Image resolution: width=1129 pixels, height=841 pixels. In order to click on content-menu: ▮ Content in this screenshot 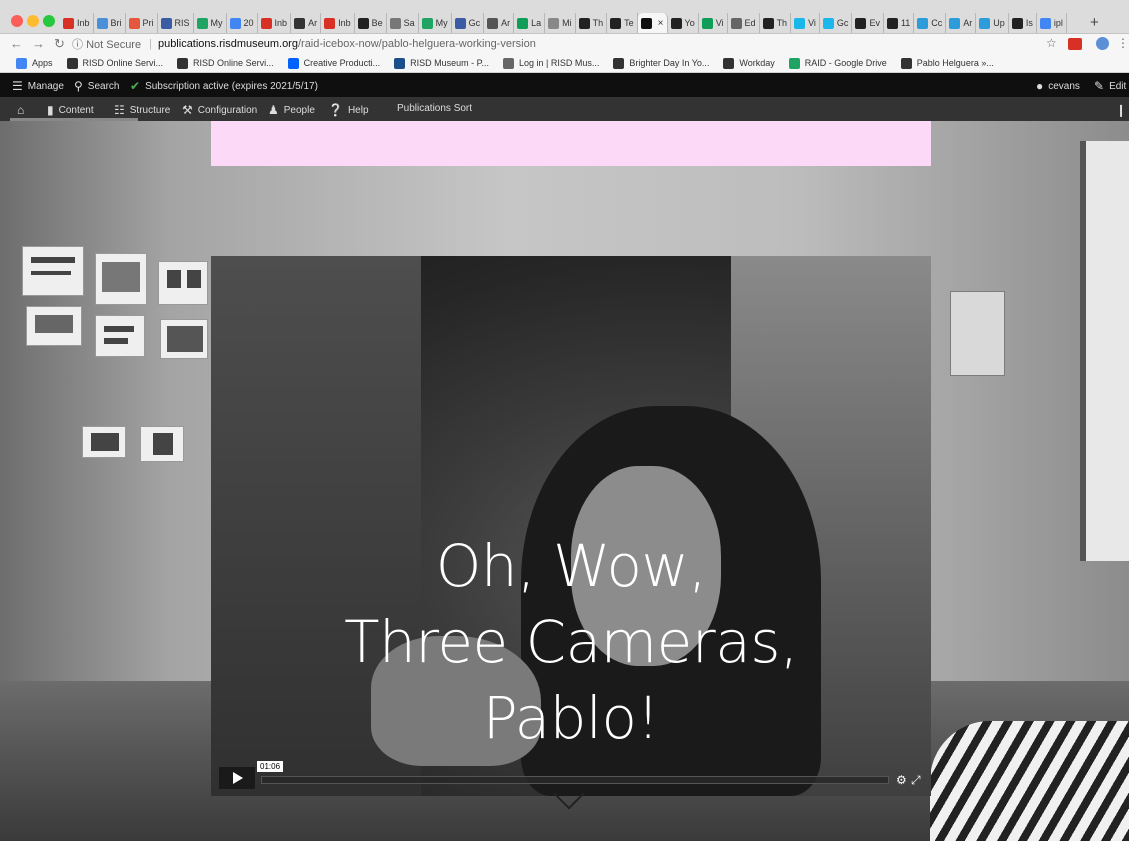, I will do `click(70, 110)`.